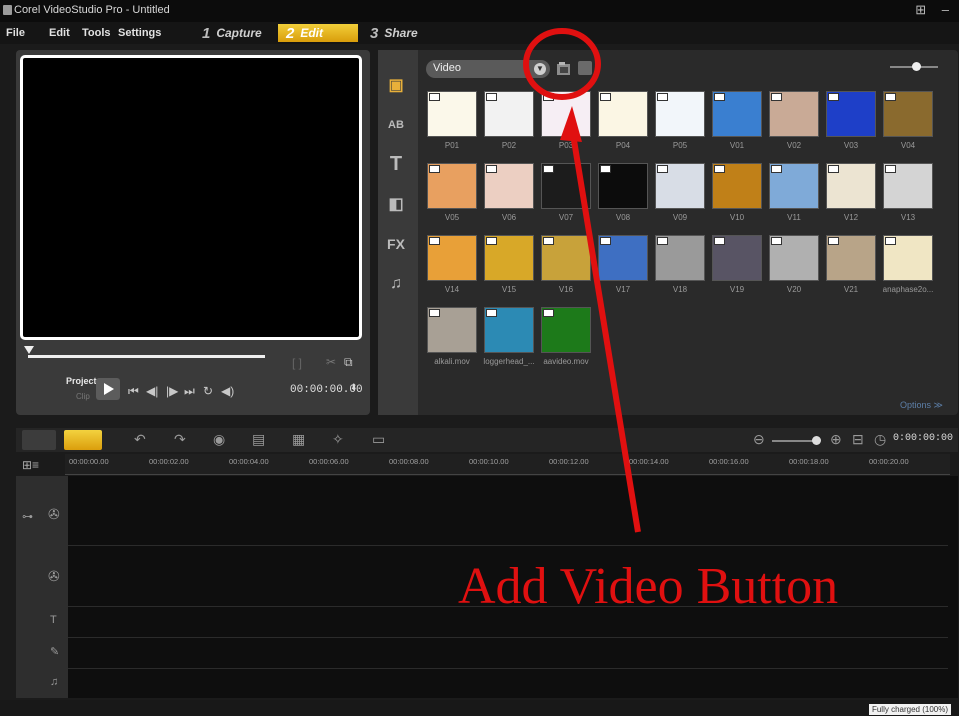 Image resolution: width=959 pixels, height=716 pixels. I want to click on annotation-circle, so click(562, 64).